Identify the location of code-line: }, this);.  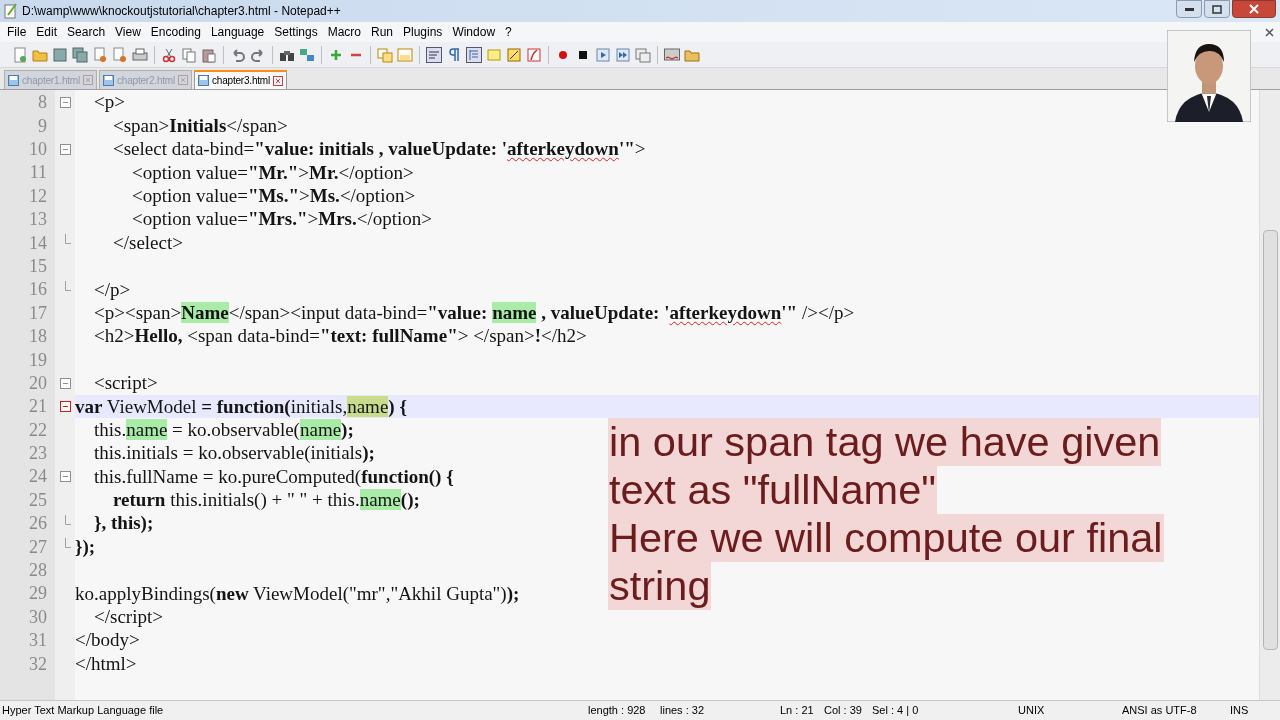
(123, 523).